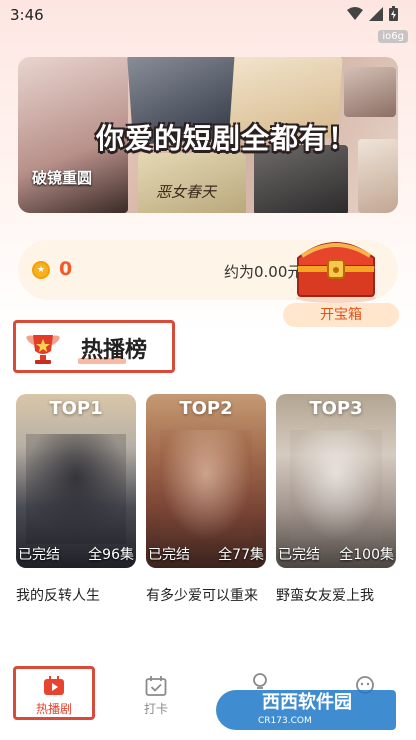 Image resolution: width=416 pixels, height=740 pixels. Describe the element at coordinates (66, 269) in the screenshot. I see `coin-balance: 0` at that location.